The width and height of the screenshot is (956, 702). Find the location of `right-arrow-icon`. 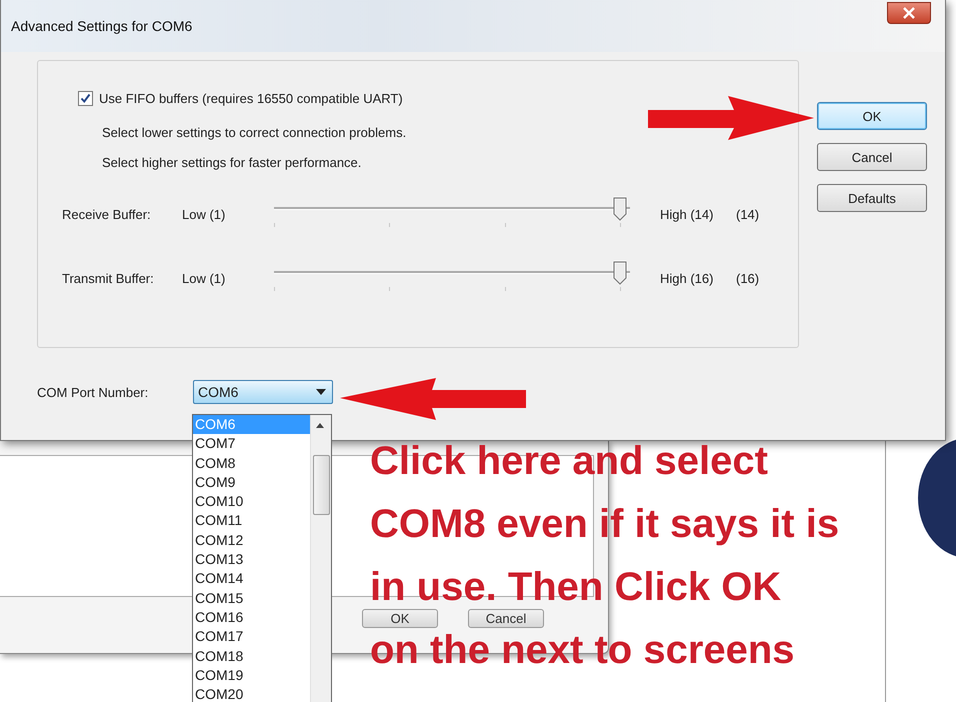

right-arrow-icon is located at coordinates (731, 119).